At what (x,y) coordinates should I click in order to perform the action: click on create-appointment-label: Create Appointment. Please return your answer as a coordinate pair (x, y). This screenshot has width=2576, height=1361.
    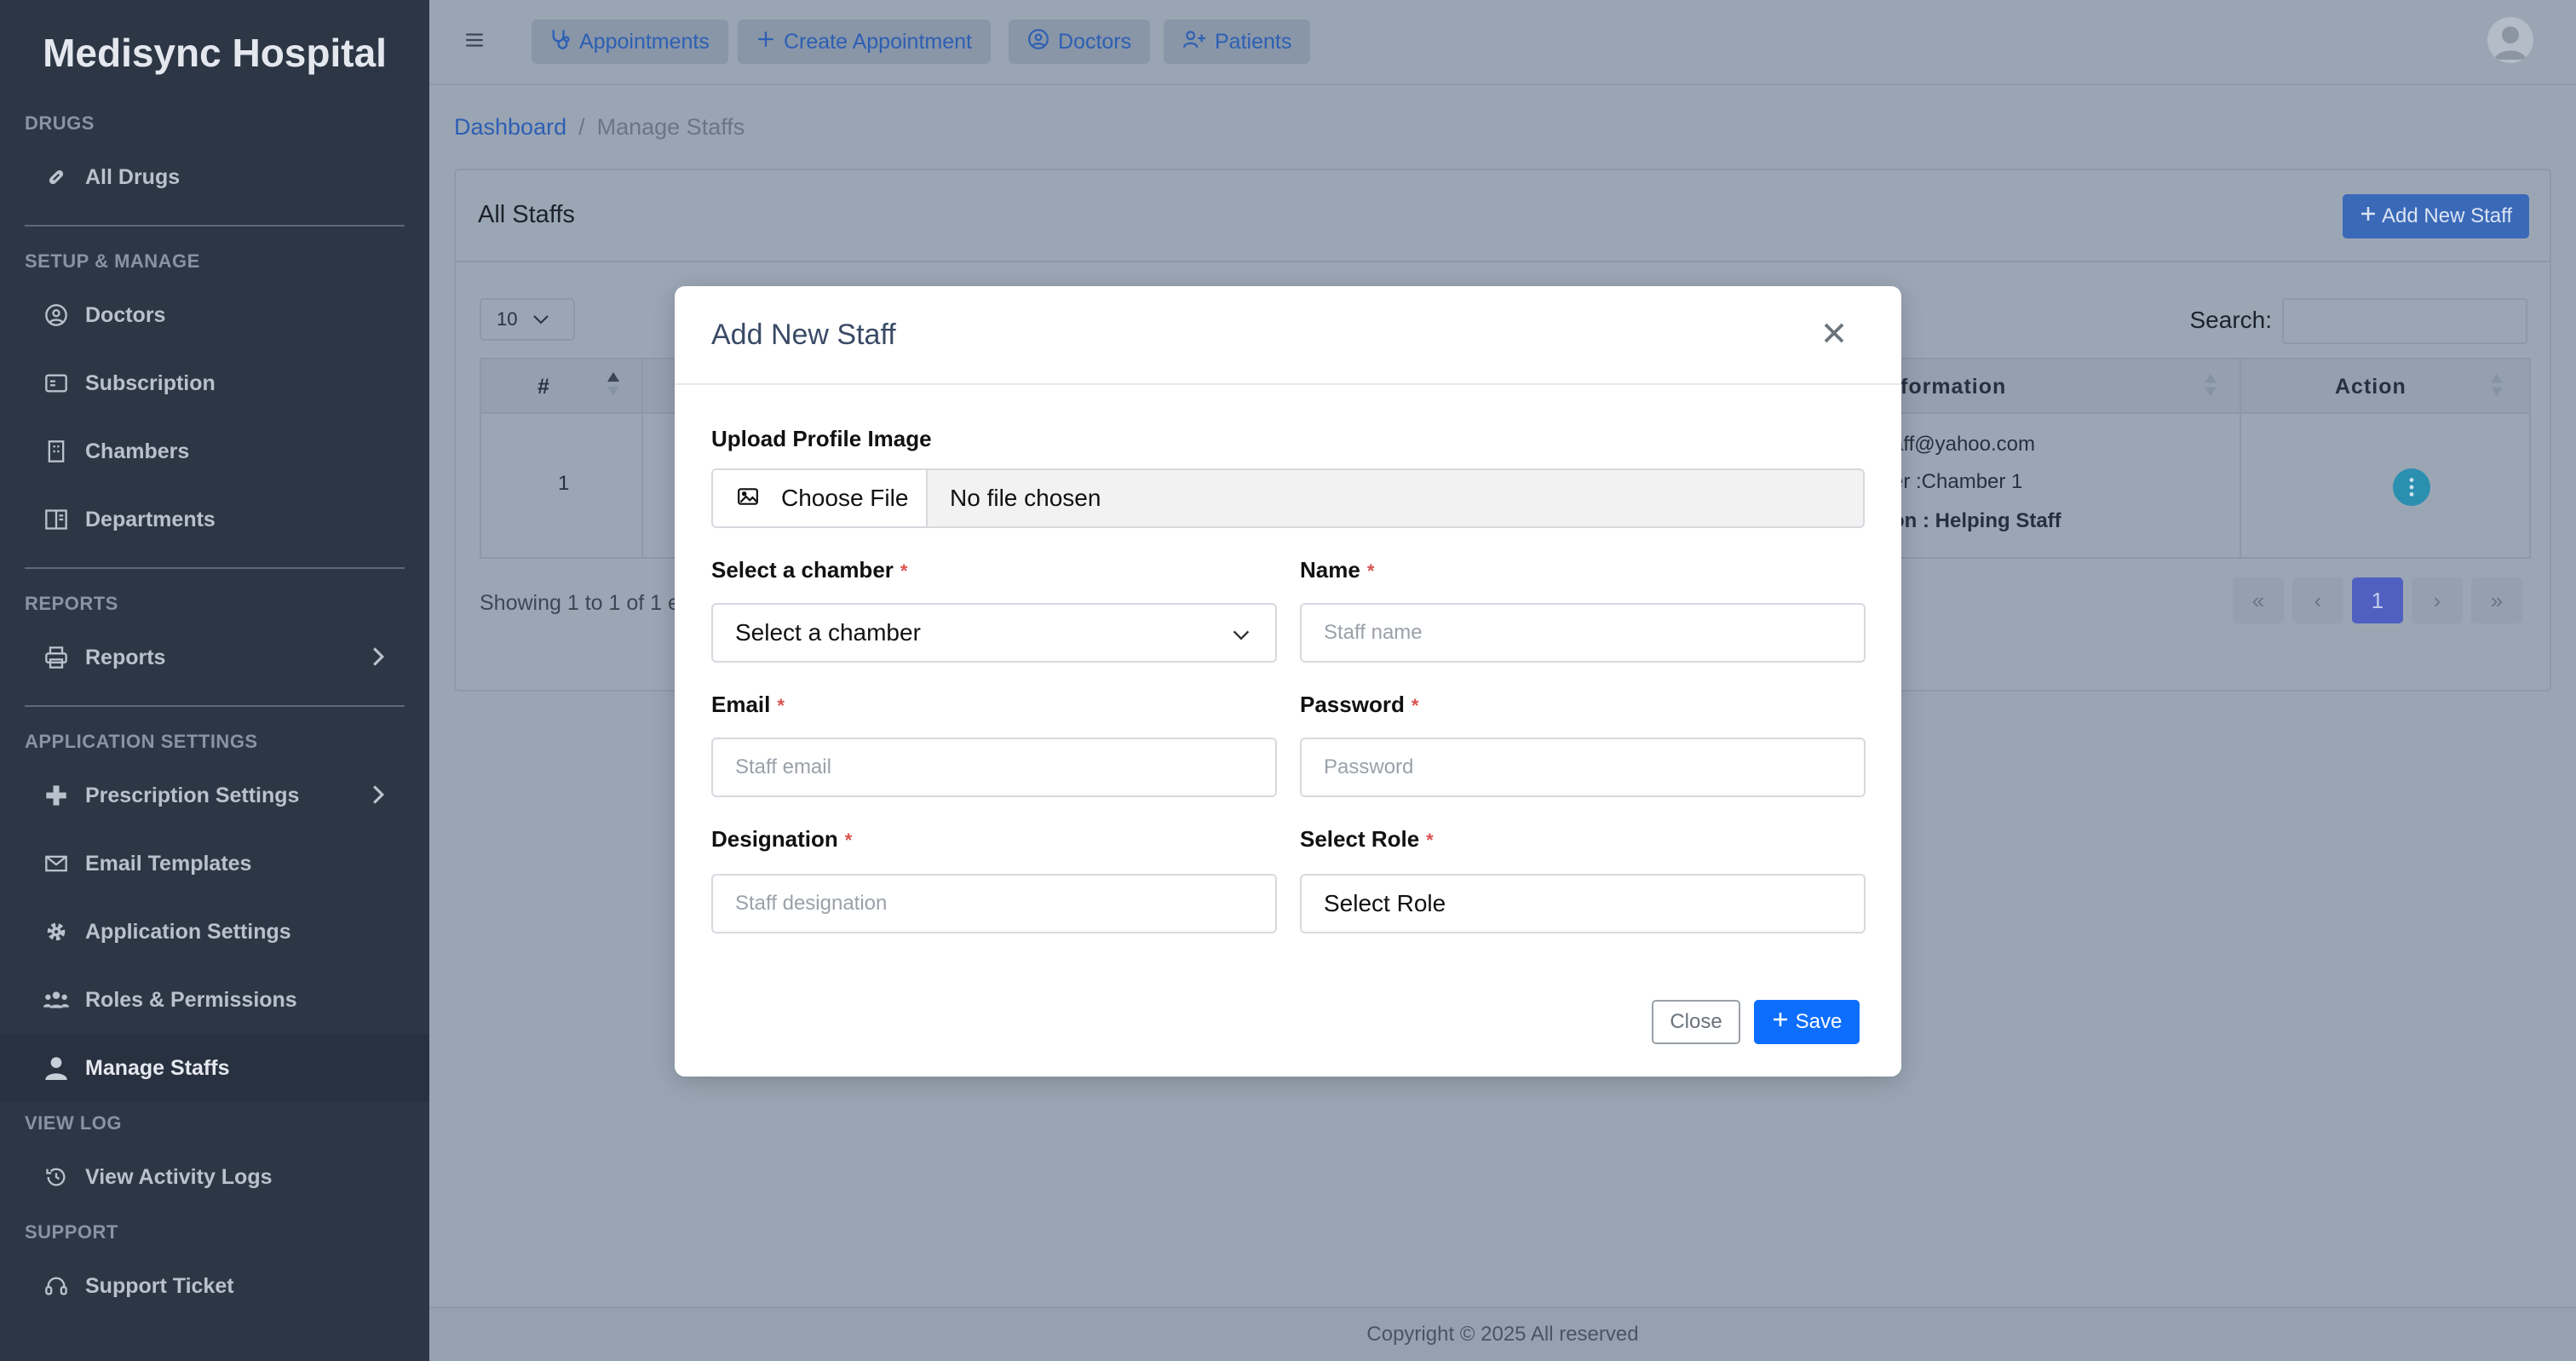
    Looking at the image, I should click on (878, 41).